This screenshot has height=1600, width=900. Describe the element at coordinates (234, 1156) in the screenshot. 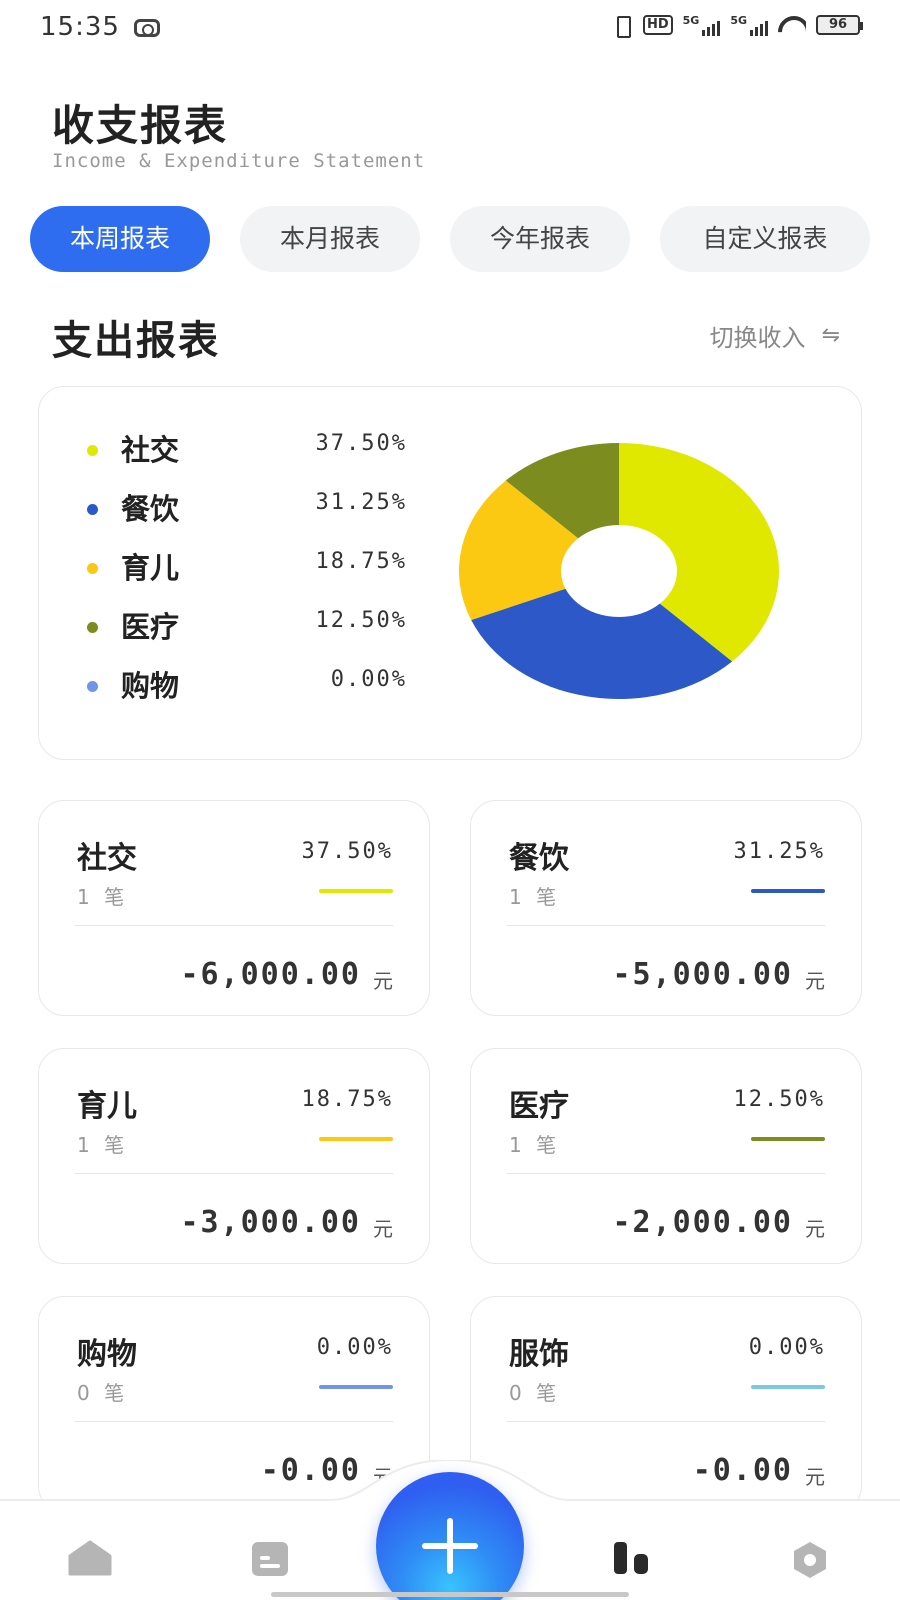

I see `category-card: 育儿 18.75% 1 笔 -3,000.00 元` at that location.